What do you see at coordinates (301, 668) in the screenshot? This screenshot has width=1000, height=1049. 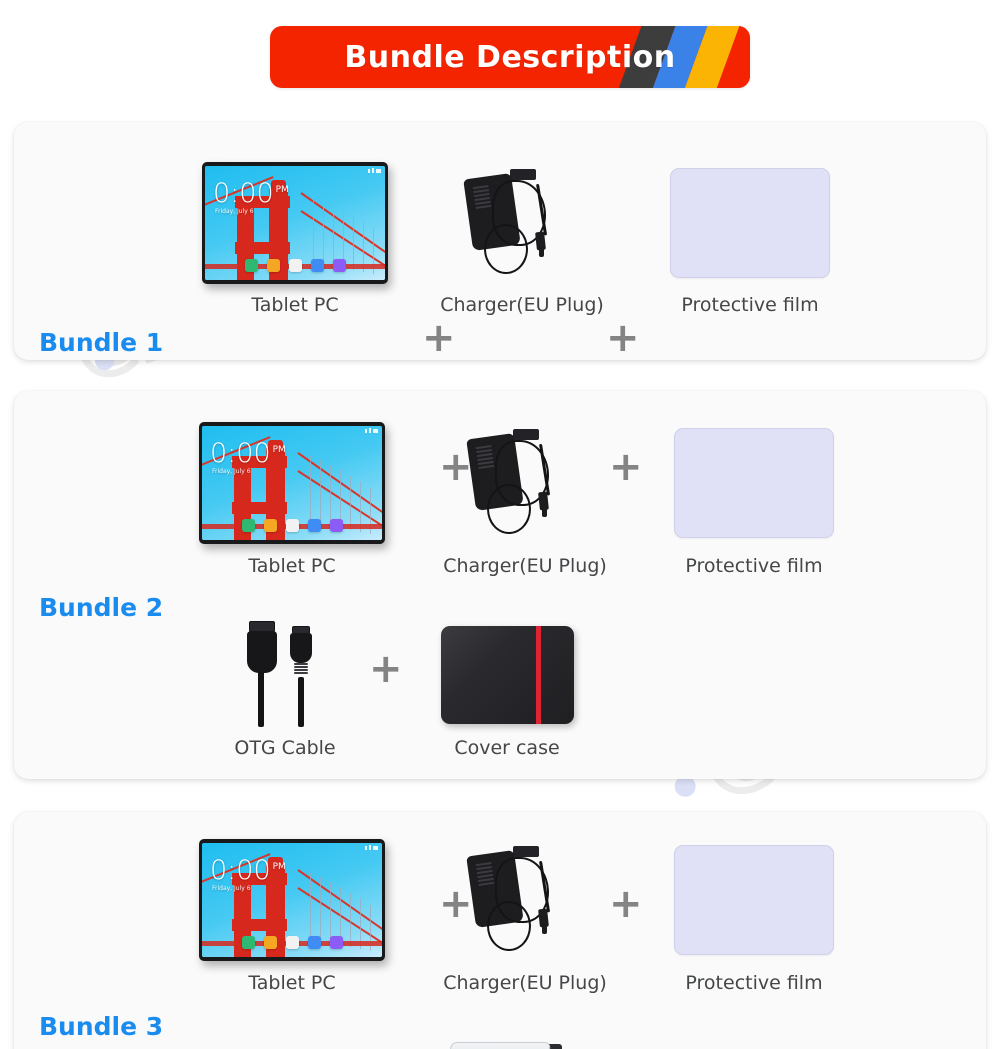 I see `otg-strain-relief` at bounding box center [301, 668].